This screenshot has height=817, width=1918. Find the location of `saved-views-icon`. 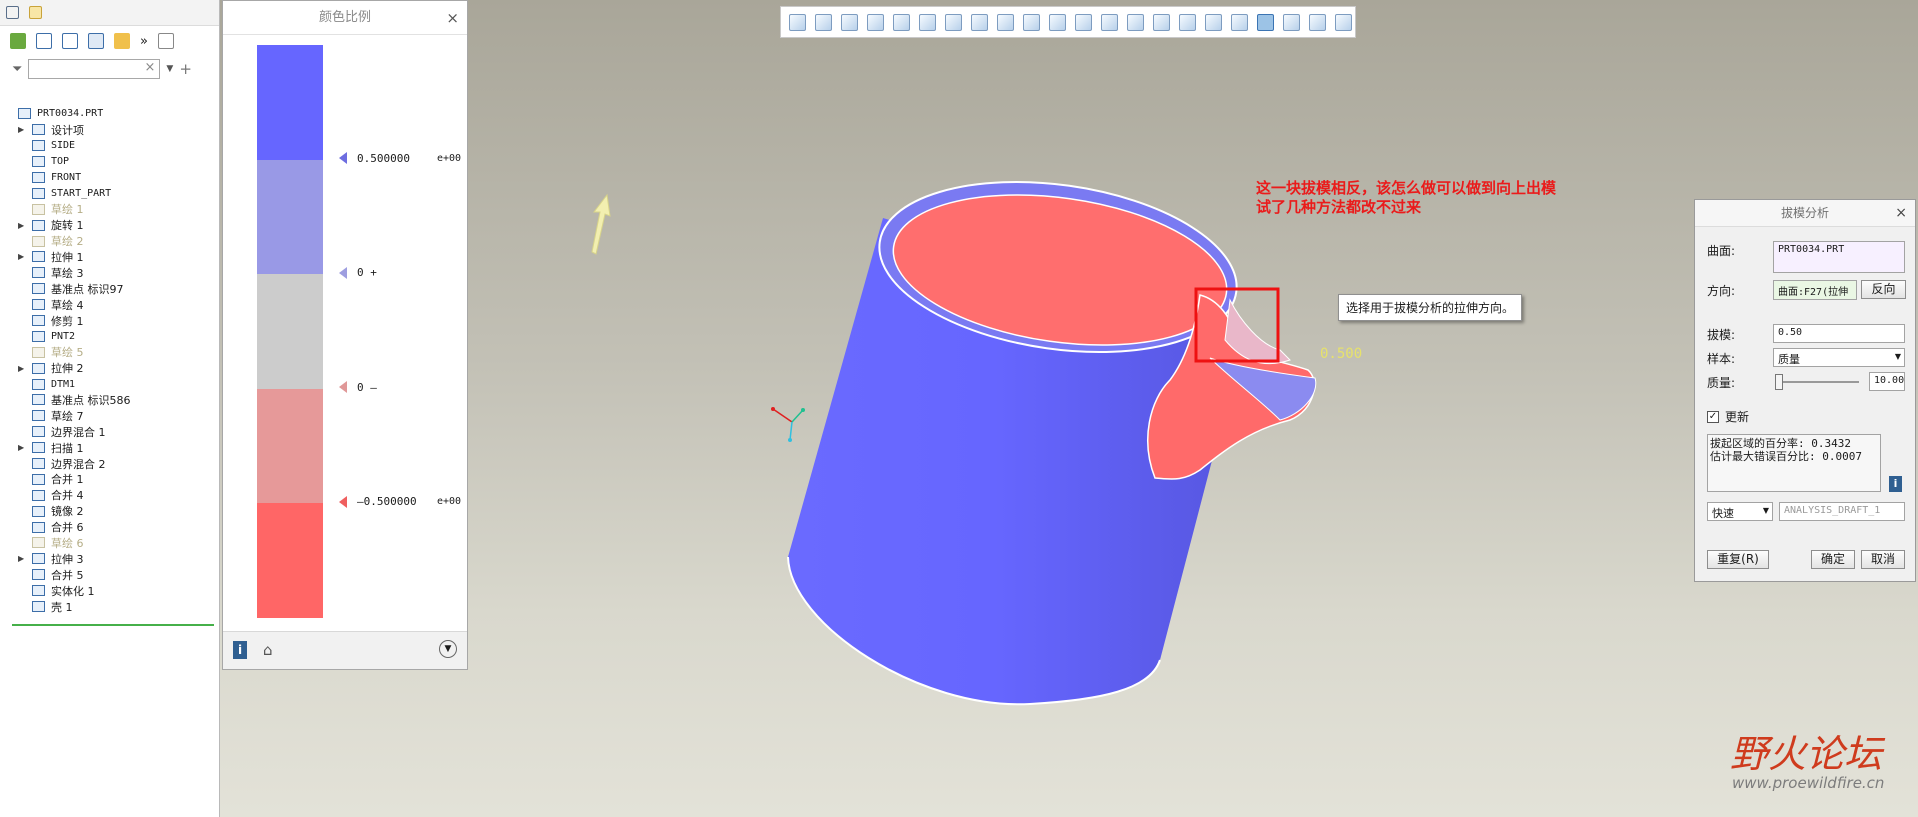

saved-views-icon is located at coordinates (953, 22).